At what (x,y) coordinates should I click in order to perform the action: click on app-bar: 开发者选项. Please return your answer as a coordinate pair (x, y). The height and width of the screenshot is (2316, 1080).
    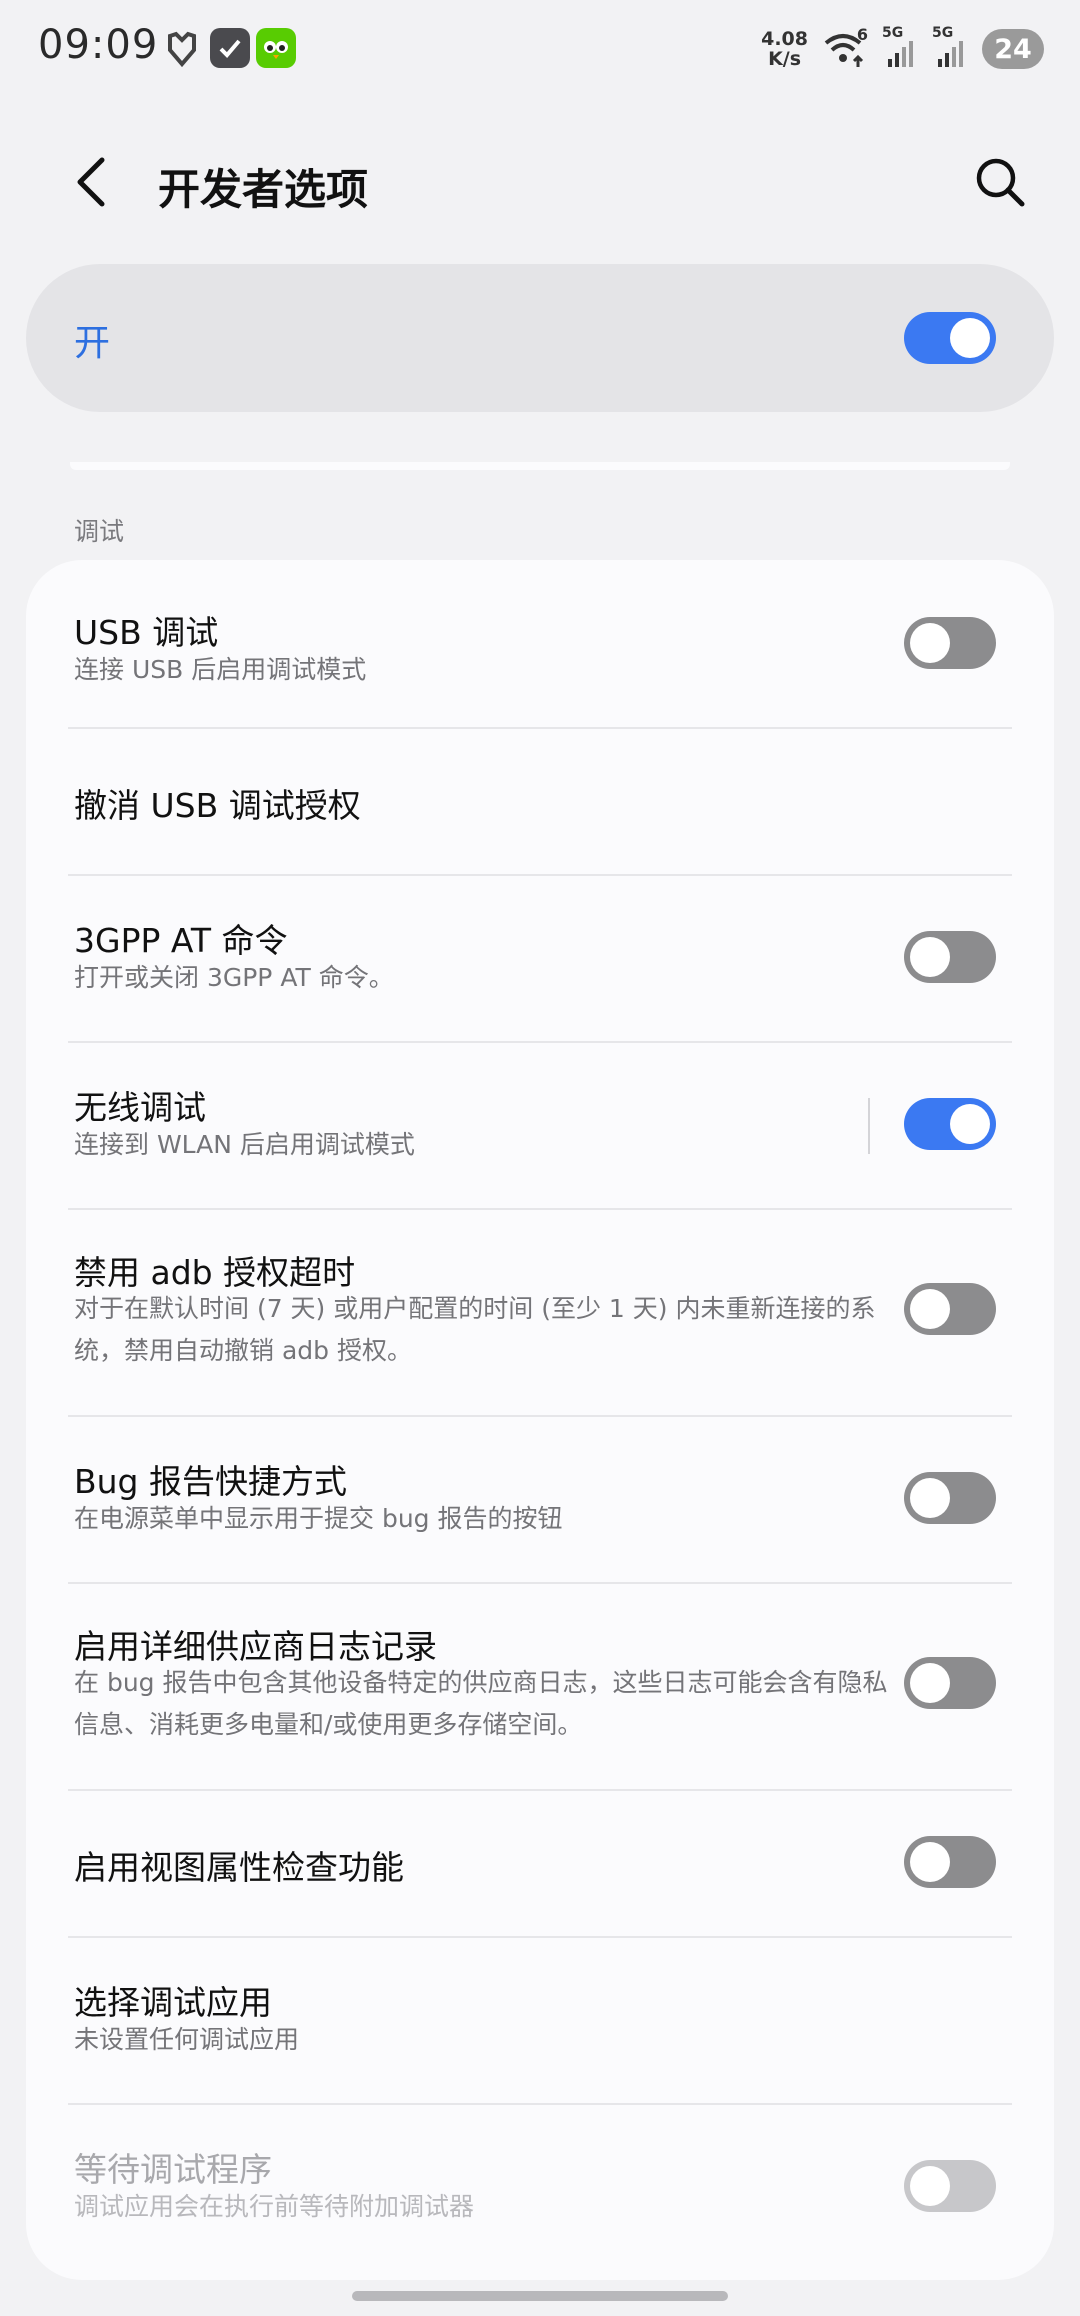
    Looking at the image, I should click on (540, 182).